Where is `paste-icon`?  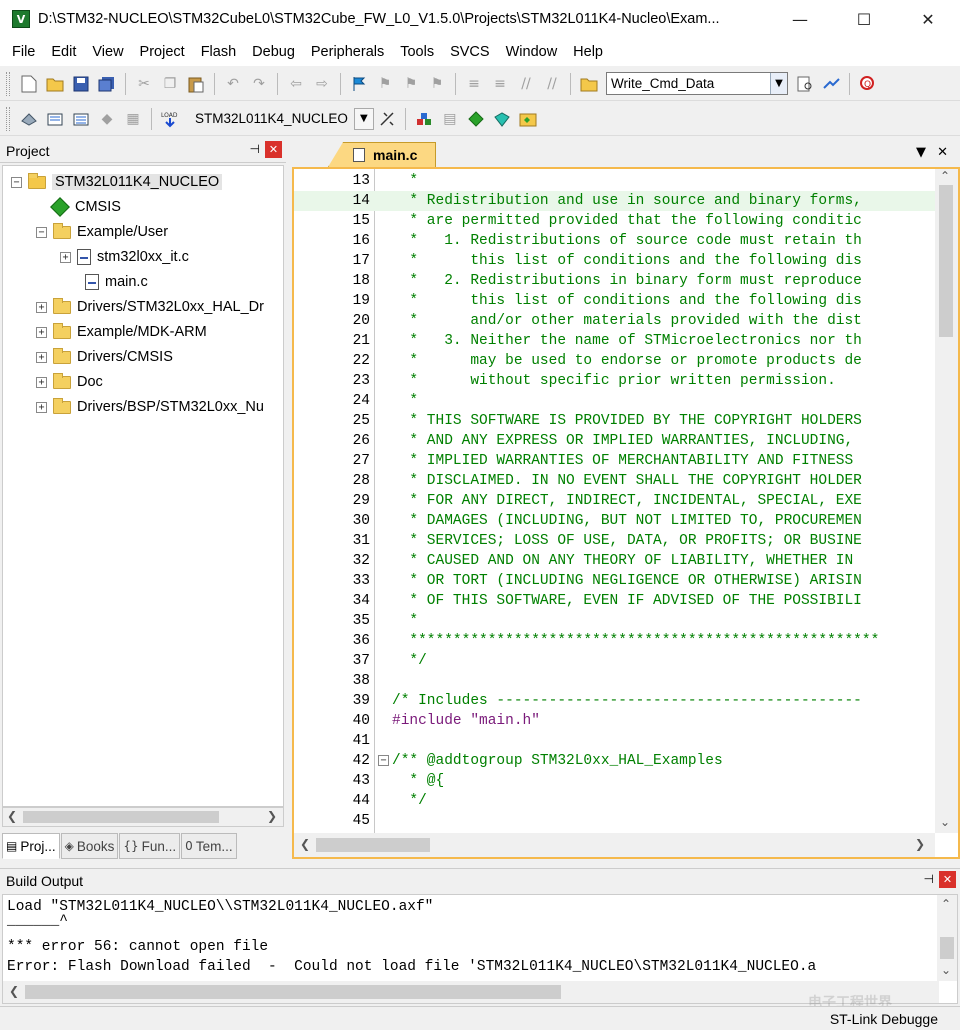 paste-icon is located at coordinates (196, 84).